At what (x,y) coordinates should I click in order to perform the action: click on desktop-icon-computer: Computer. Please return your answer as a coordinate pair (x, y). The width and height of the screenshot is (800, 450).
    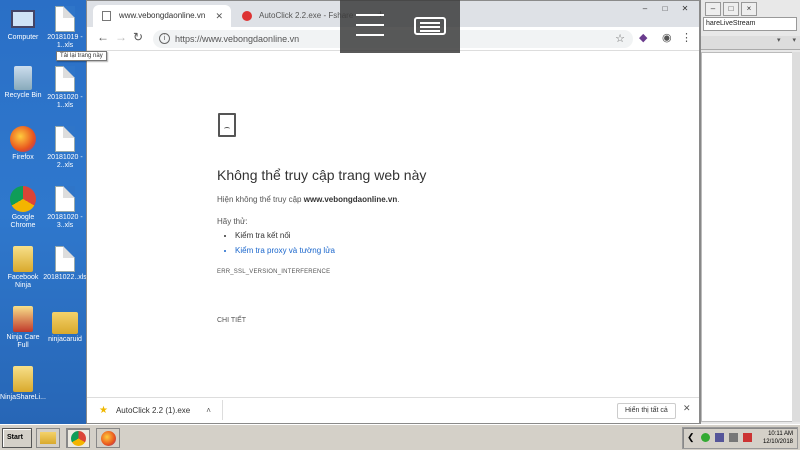
    Looking at the image, I should click on (23, 24).